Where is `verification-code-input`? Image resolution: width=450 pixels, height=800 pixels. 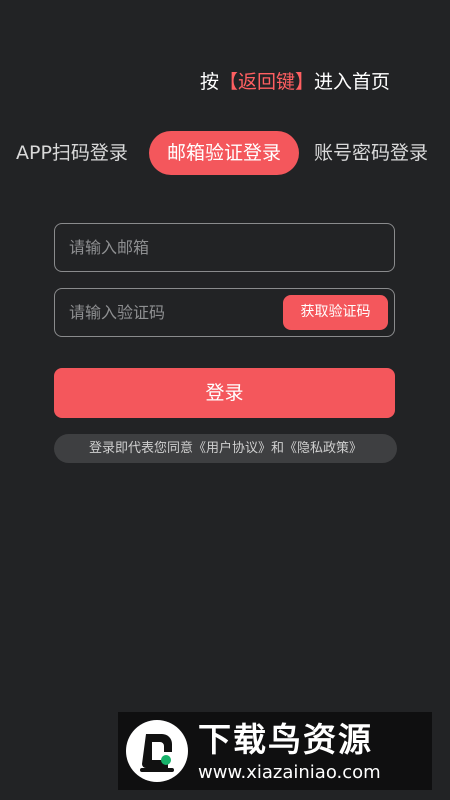
verification-code-input is located at coordinates (169, 312).